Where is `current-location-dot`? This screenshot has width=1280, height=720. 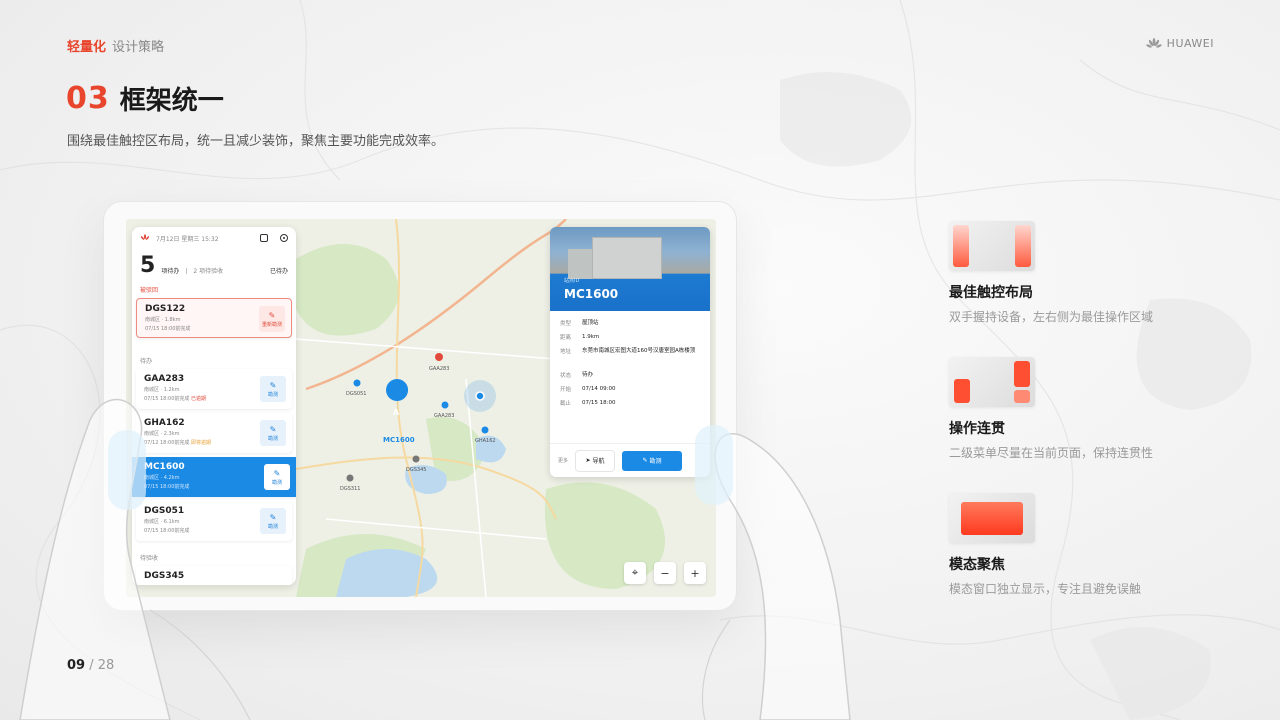 current-location-dot is located at coordinates (480, 396).